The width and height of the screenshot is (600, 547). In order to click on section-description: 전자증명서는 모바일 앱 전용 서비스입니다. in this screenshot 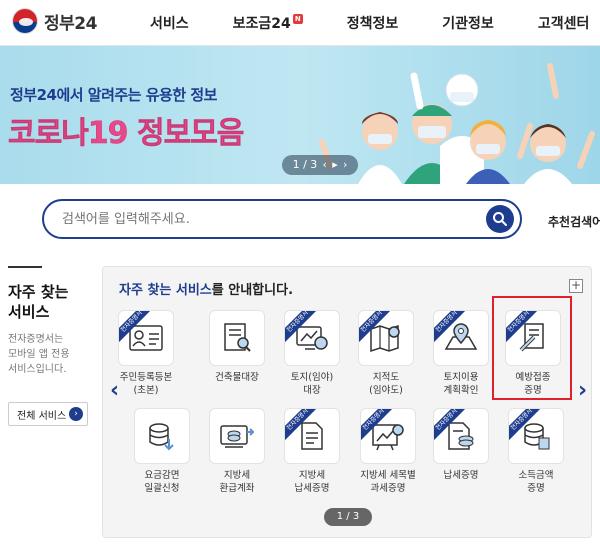, I will do `click(52, 354)`.